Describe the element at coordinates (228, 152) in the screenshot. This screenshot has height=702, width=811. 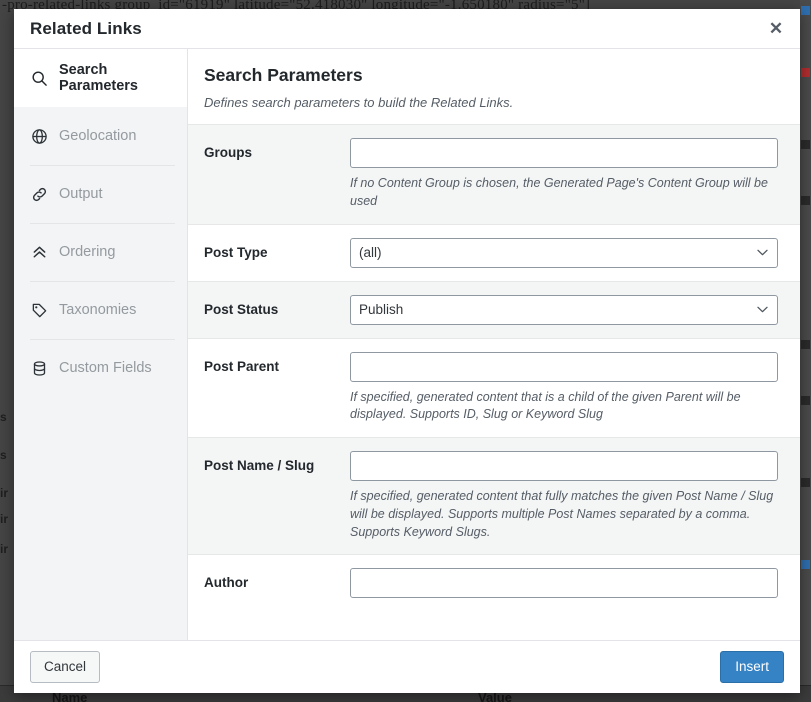
I see `field-label: Groups` at that location.